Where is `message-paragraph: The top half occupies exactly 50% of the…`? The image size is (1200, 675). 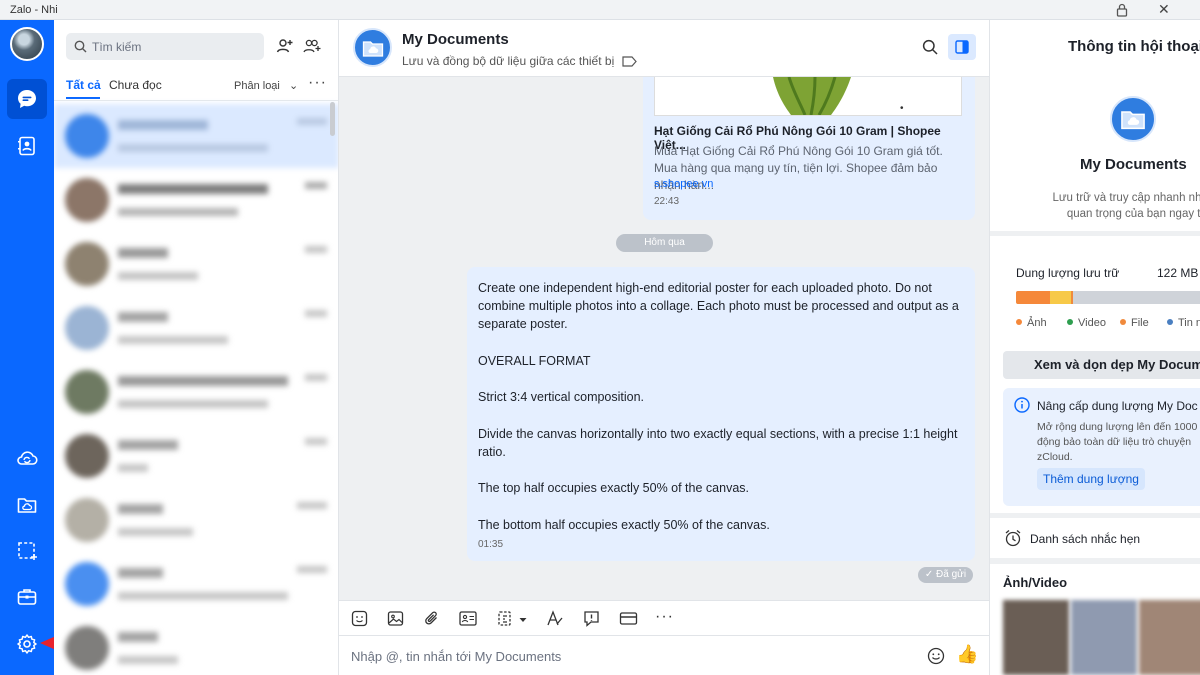 message-paragraph: The top half occupies exactly 50% of the… is located at coordinates (613, 488).